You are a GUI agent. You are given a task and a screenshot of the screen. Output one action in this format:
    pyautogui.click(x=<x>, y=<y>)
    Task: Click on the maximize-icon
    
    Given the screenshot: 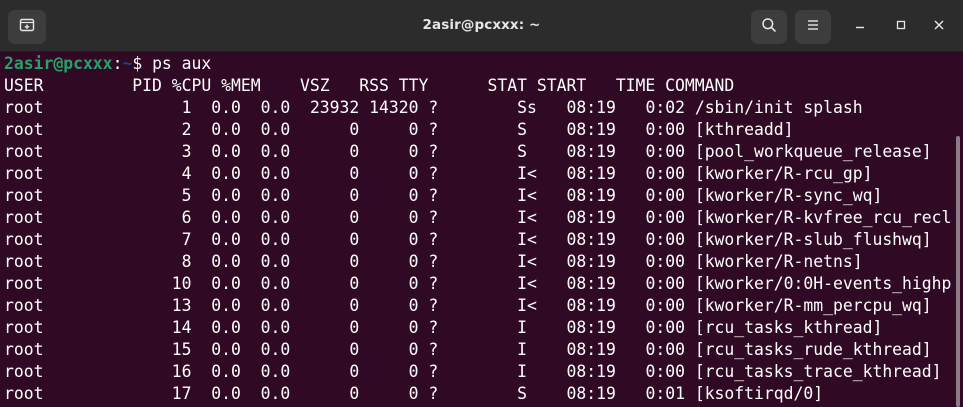 What is the action you would take?
    pyautogui.click(x=901, y=27)
    